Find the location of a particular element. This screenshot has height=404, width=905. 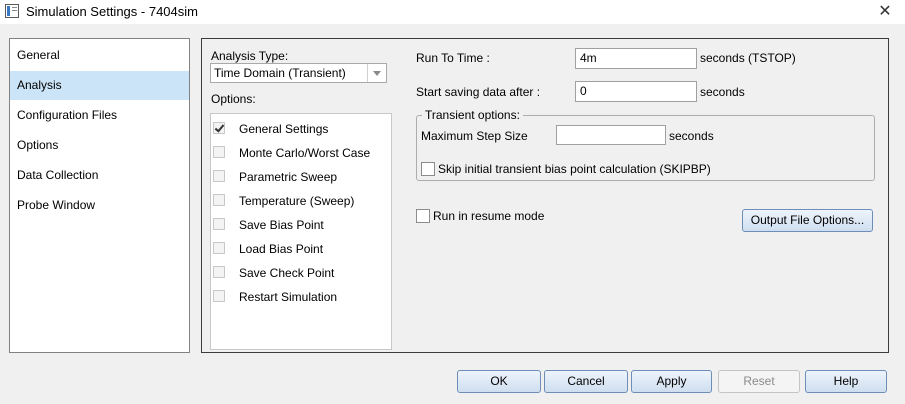

option-restart-simulation: Restart Simulation is located at coordinates (301, 297).